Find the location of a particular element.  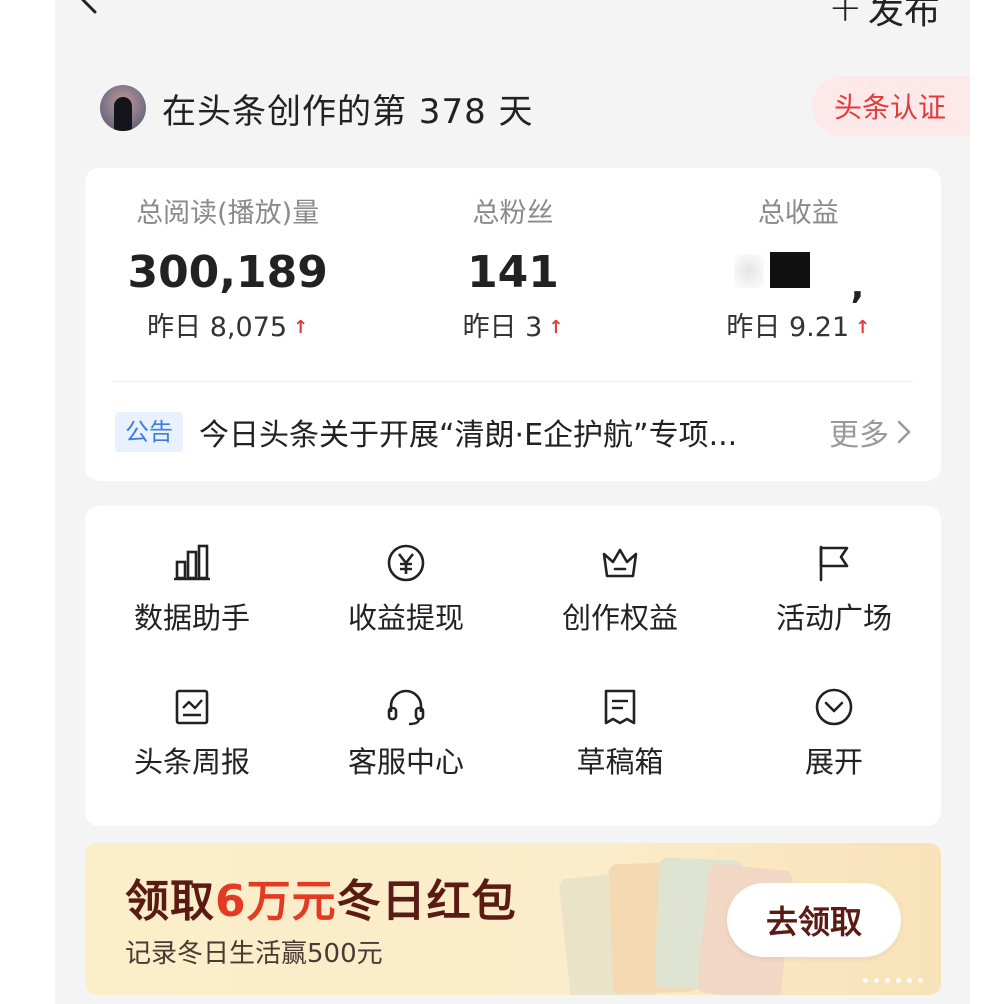

verify-badge: 头条认证 is located at coordinates (890, 106).